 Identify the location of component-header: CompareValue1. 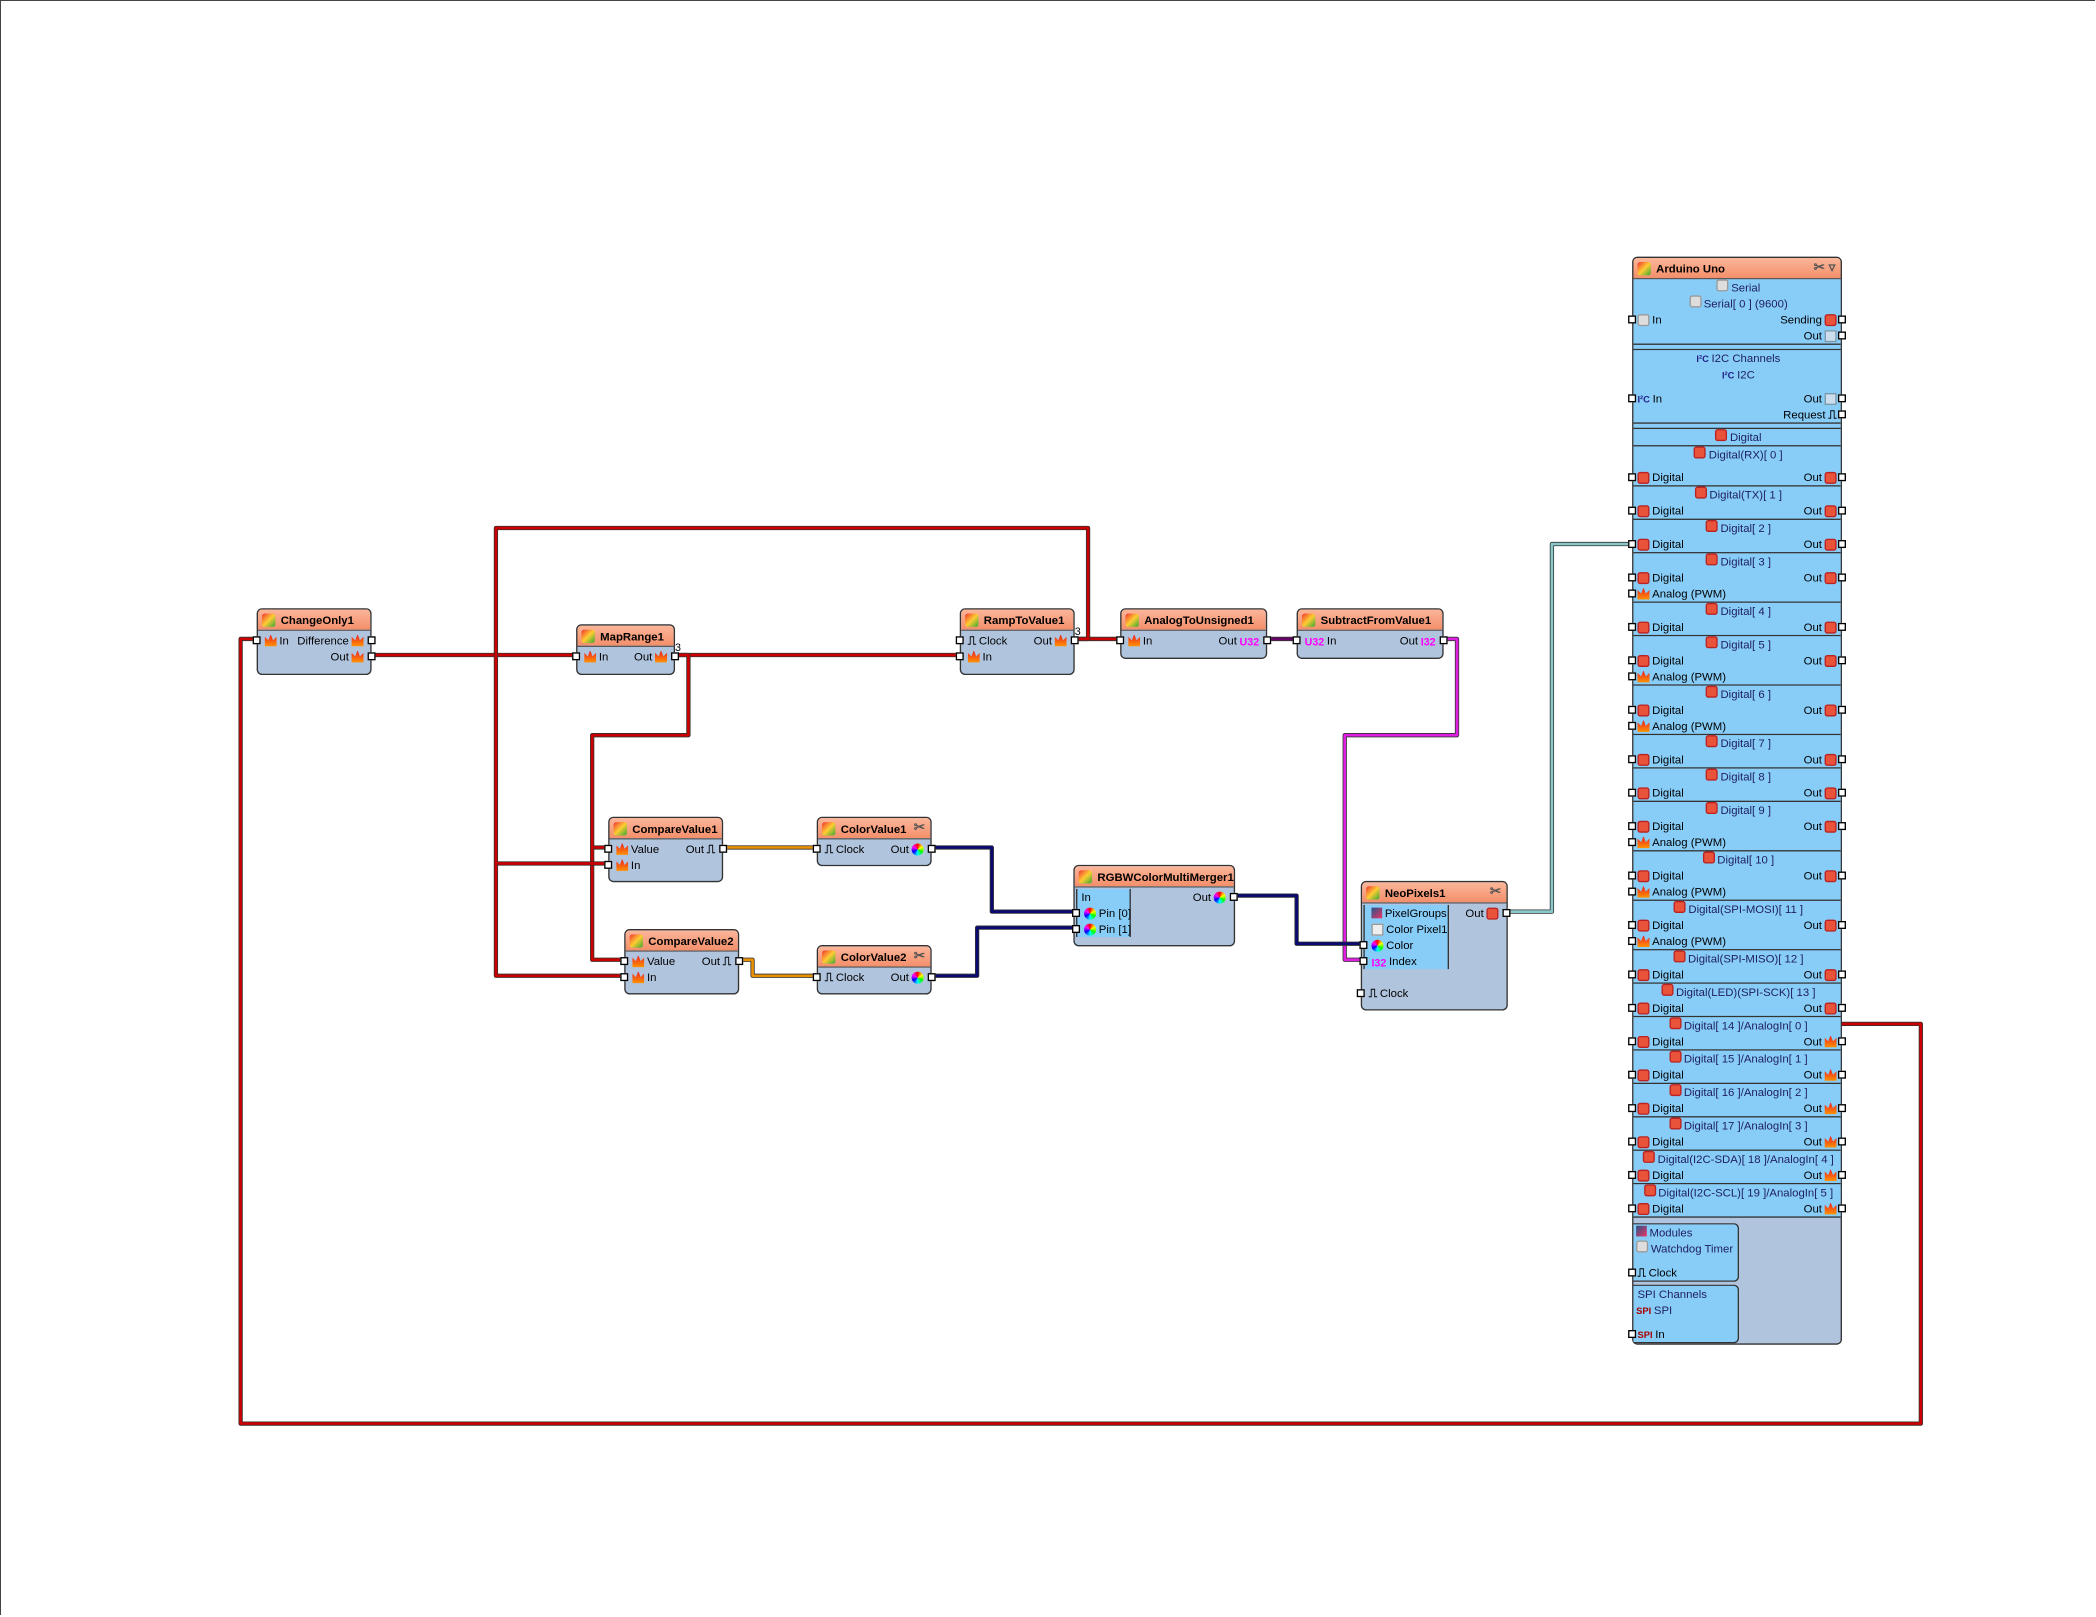
(665, 829).